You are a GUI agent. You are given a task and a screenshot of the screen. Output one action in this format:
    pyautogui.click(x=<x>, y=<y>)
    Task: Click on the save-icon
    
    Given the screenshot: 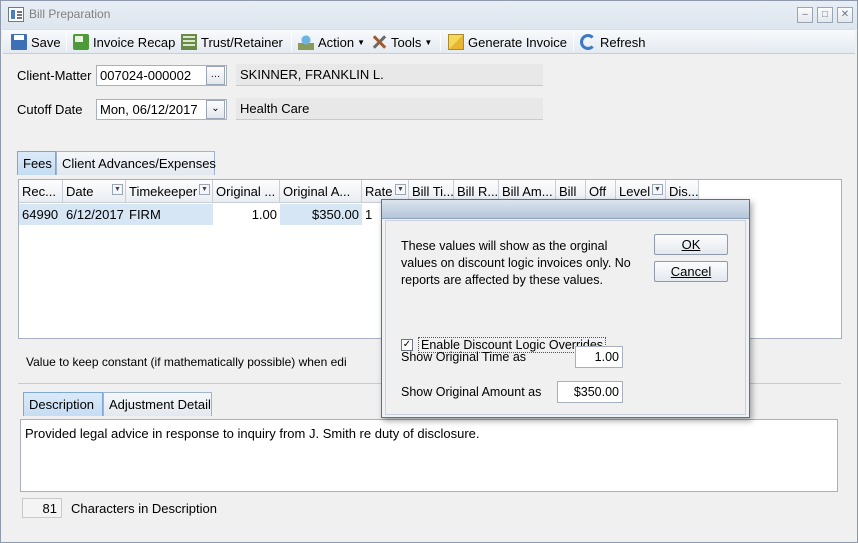 What is the action you would take?
    pyautogui.click(x=19, y=42)
    